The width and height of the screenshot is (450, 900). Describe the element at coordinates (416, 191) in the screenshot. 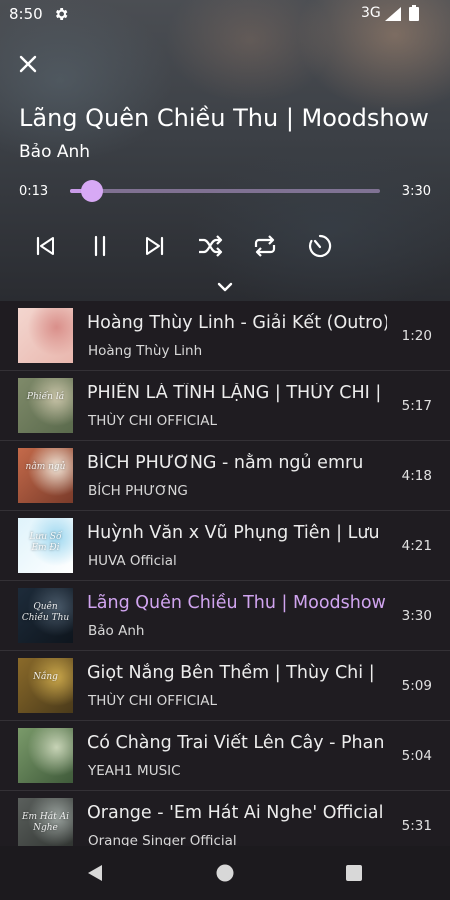

I see `total-time: 3:30` at that location.